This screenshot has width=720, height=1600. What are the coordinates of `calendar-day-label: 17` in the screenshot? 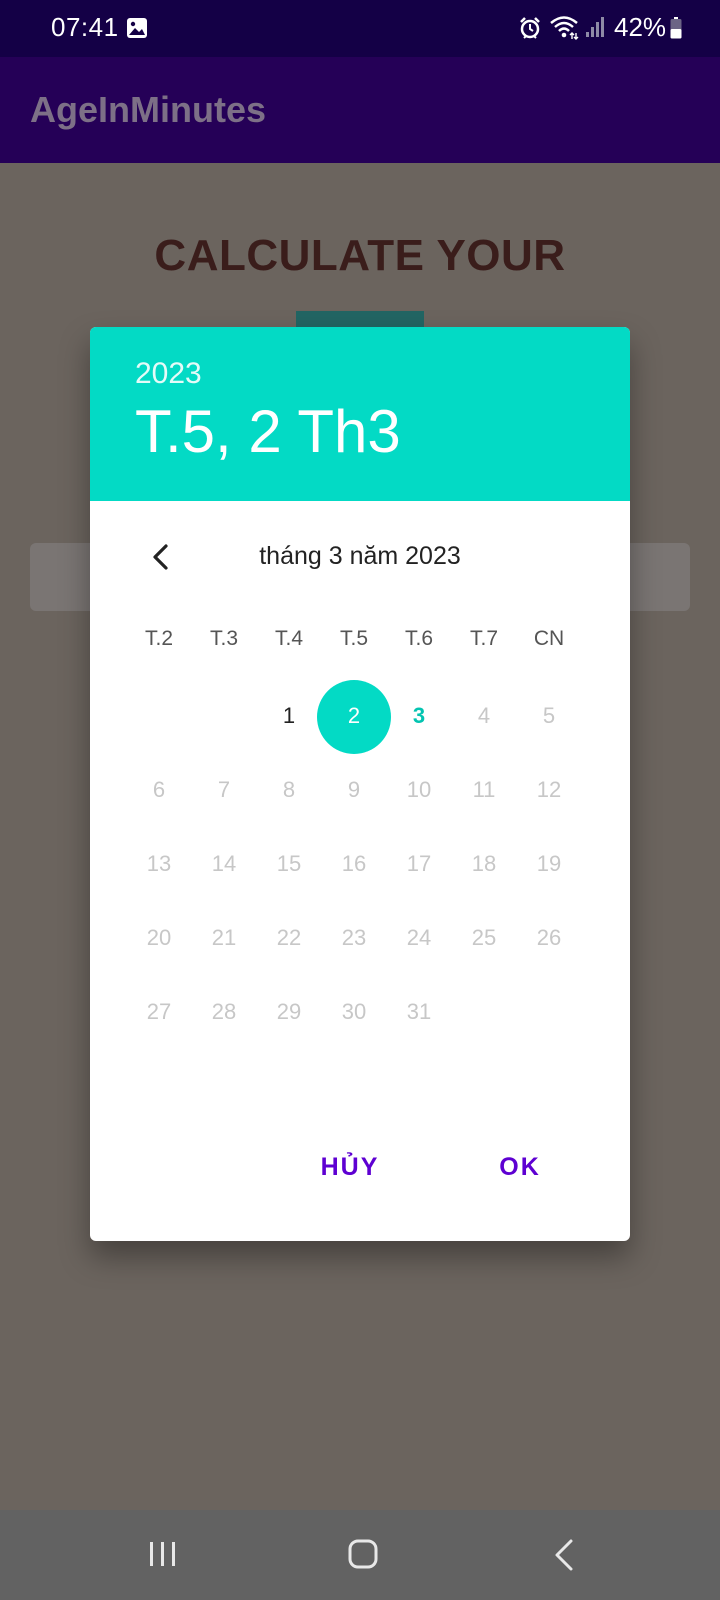 It's located at (419, 863).